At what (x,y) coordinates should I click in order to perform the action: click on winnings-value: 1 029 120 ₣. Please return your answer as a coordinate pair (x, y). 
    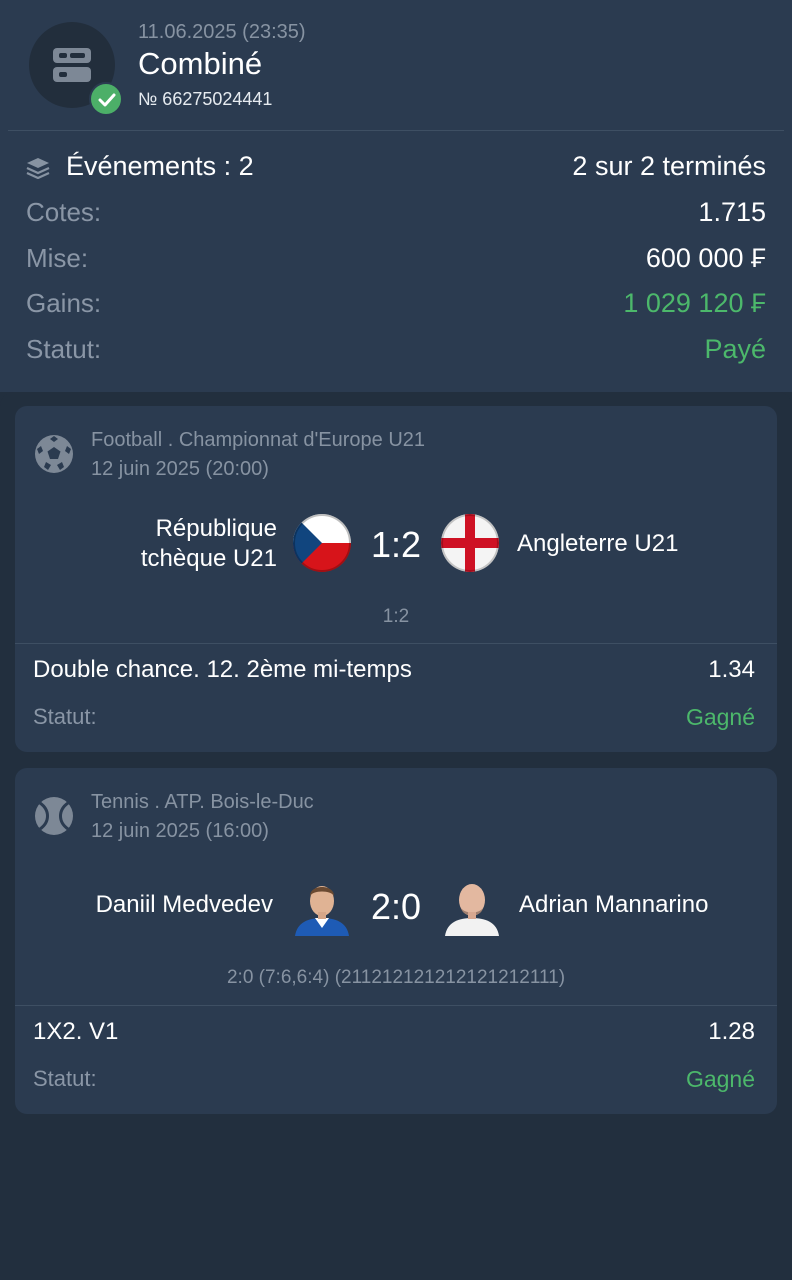
    Looking at the image, I should click on (694, 303).